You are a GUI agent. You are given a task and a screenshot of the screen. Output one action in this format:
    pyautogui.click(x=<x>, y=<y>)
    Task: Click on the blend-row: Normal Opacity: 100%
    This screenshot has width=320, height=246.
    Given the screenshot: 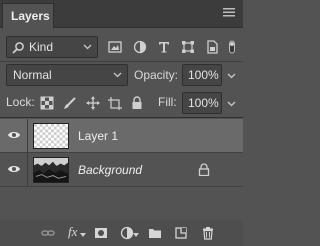 What is the action you would take?
    pyautogui.click(x=121, y=76)
    